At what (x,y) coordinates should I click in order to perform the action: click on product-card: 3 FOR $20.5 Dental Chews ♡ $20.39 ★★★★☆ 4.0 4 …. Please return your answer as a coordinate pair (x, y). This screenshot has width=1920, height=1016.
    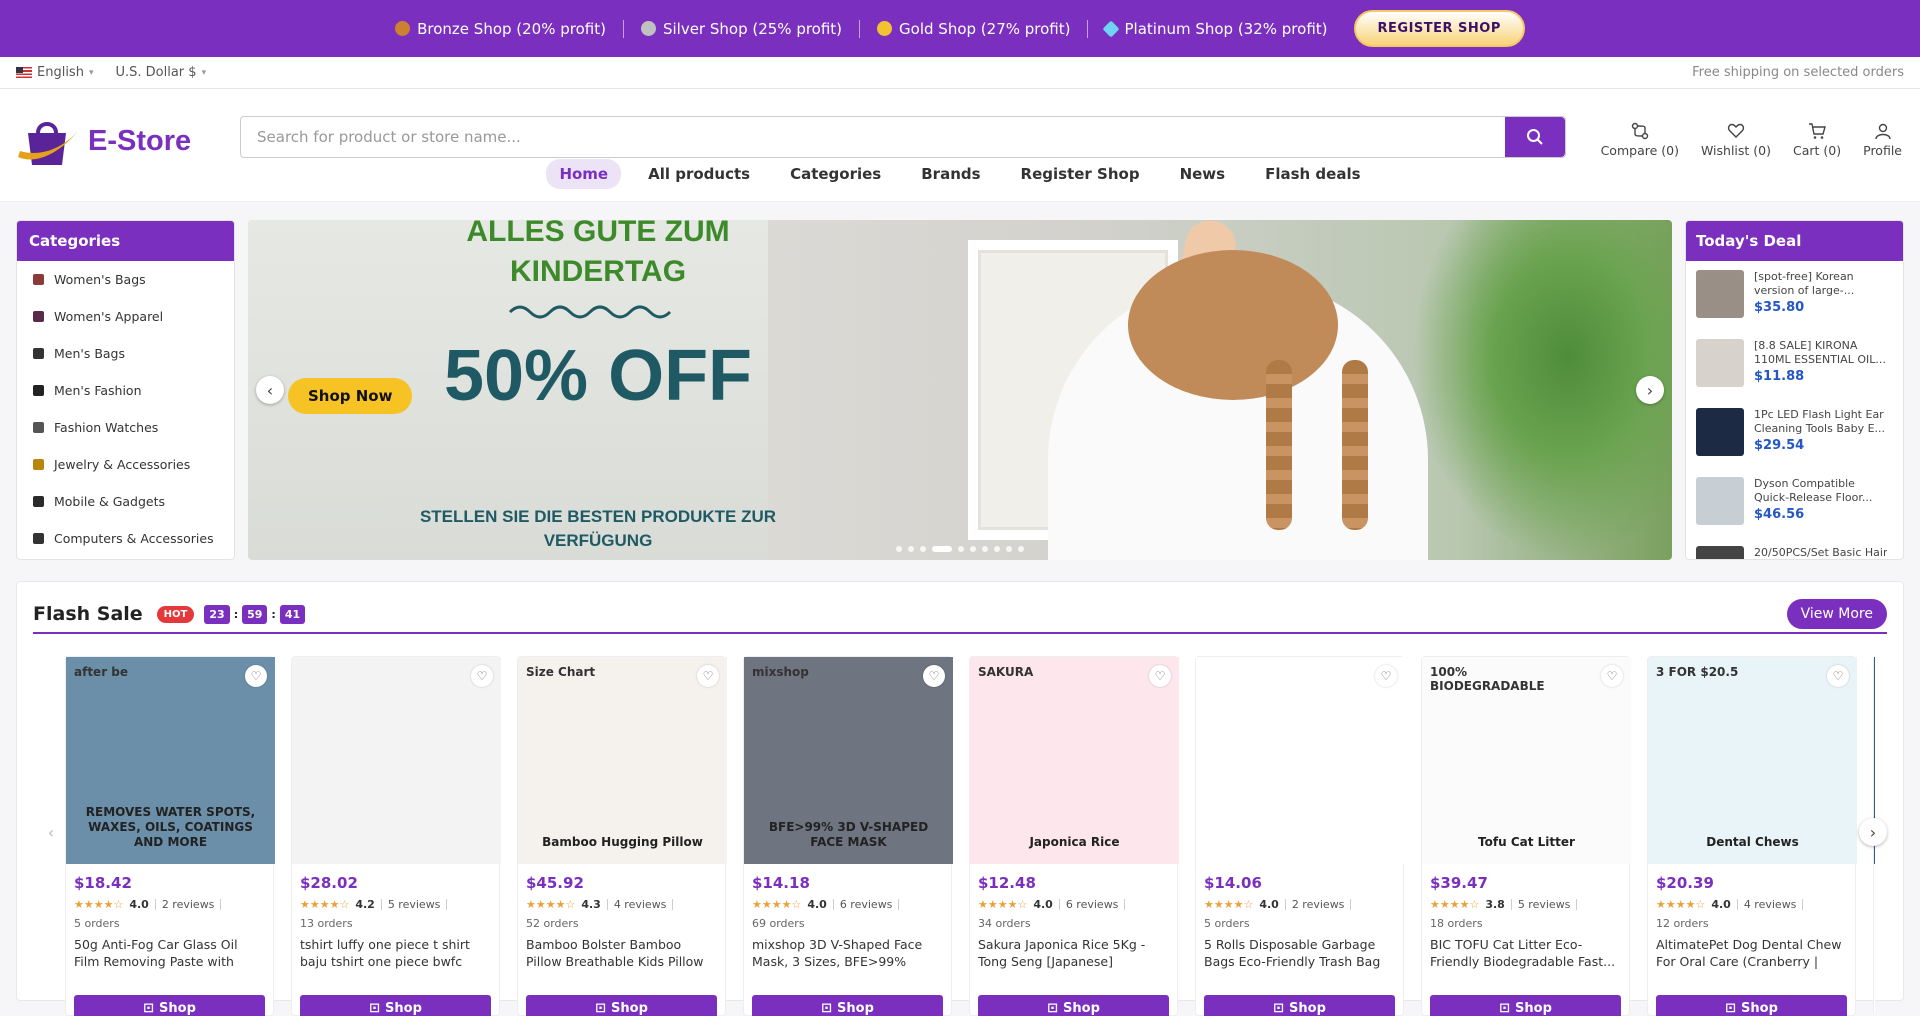
    Looking at the image, I should click on (1752, 836).